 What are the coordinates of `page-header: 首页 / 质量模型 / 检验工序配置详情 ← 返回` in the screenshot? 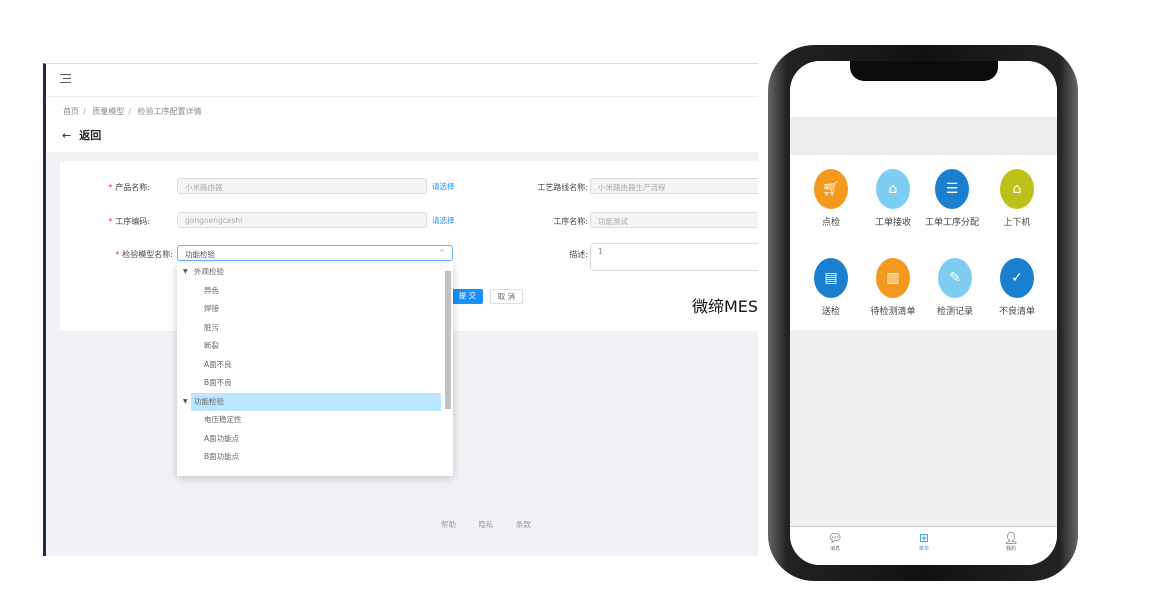 It's located at (402, 124).